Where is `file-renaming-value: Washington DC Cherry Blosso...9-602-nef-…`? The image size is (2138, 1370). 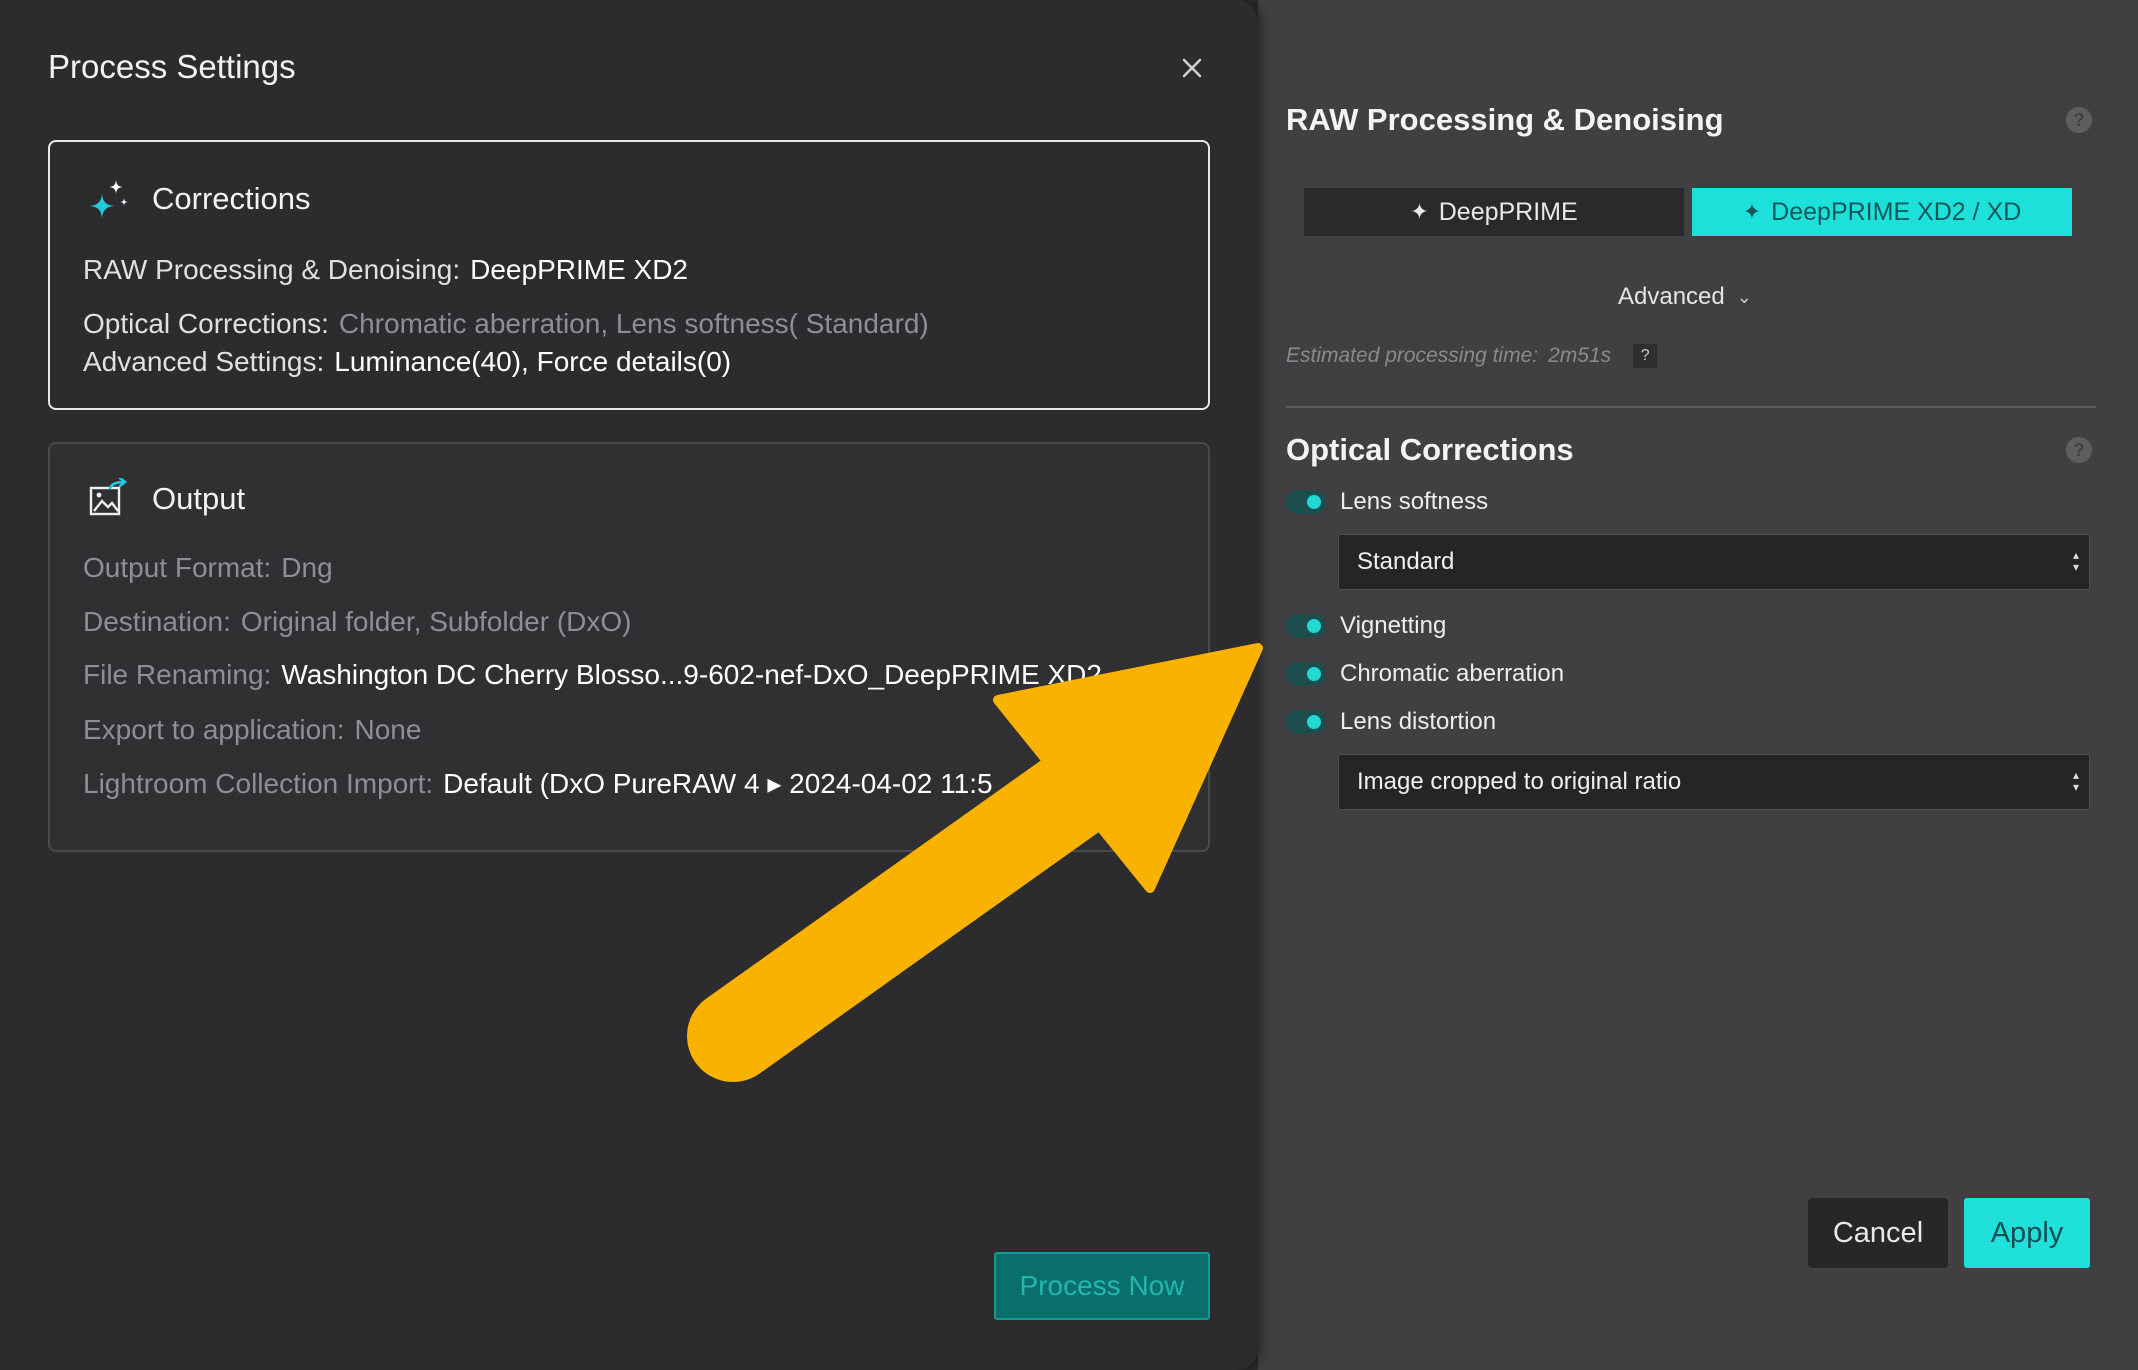 file-renaming-value: Washington DC Cherry Blosso...9-602-nef-… is located at coordinates (691, 674).